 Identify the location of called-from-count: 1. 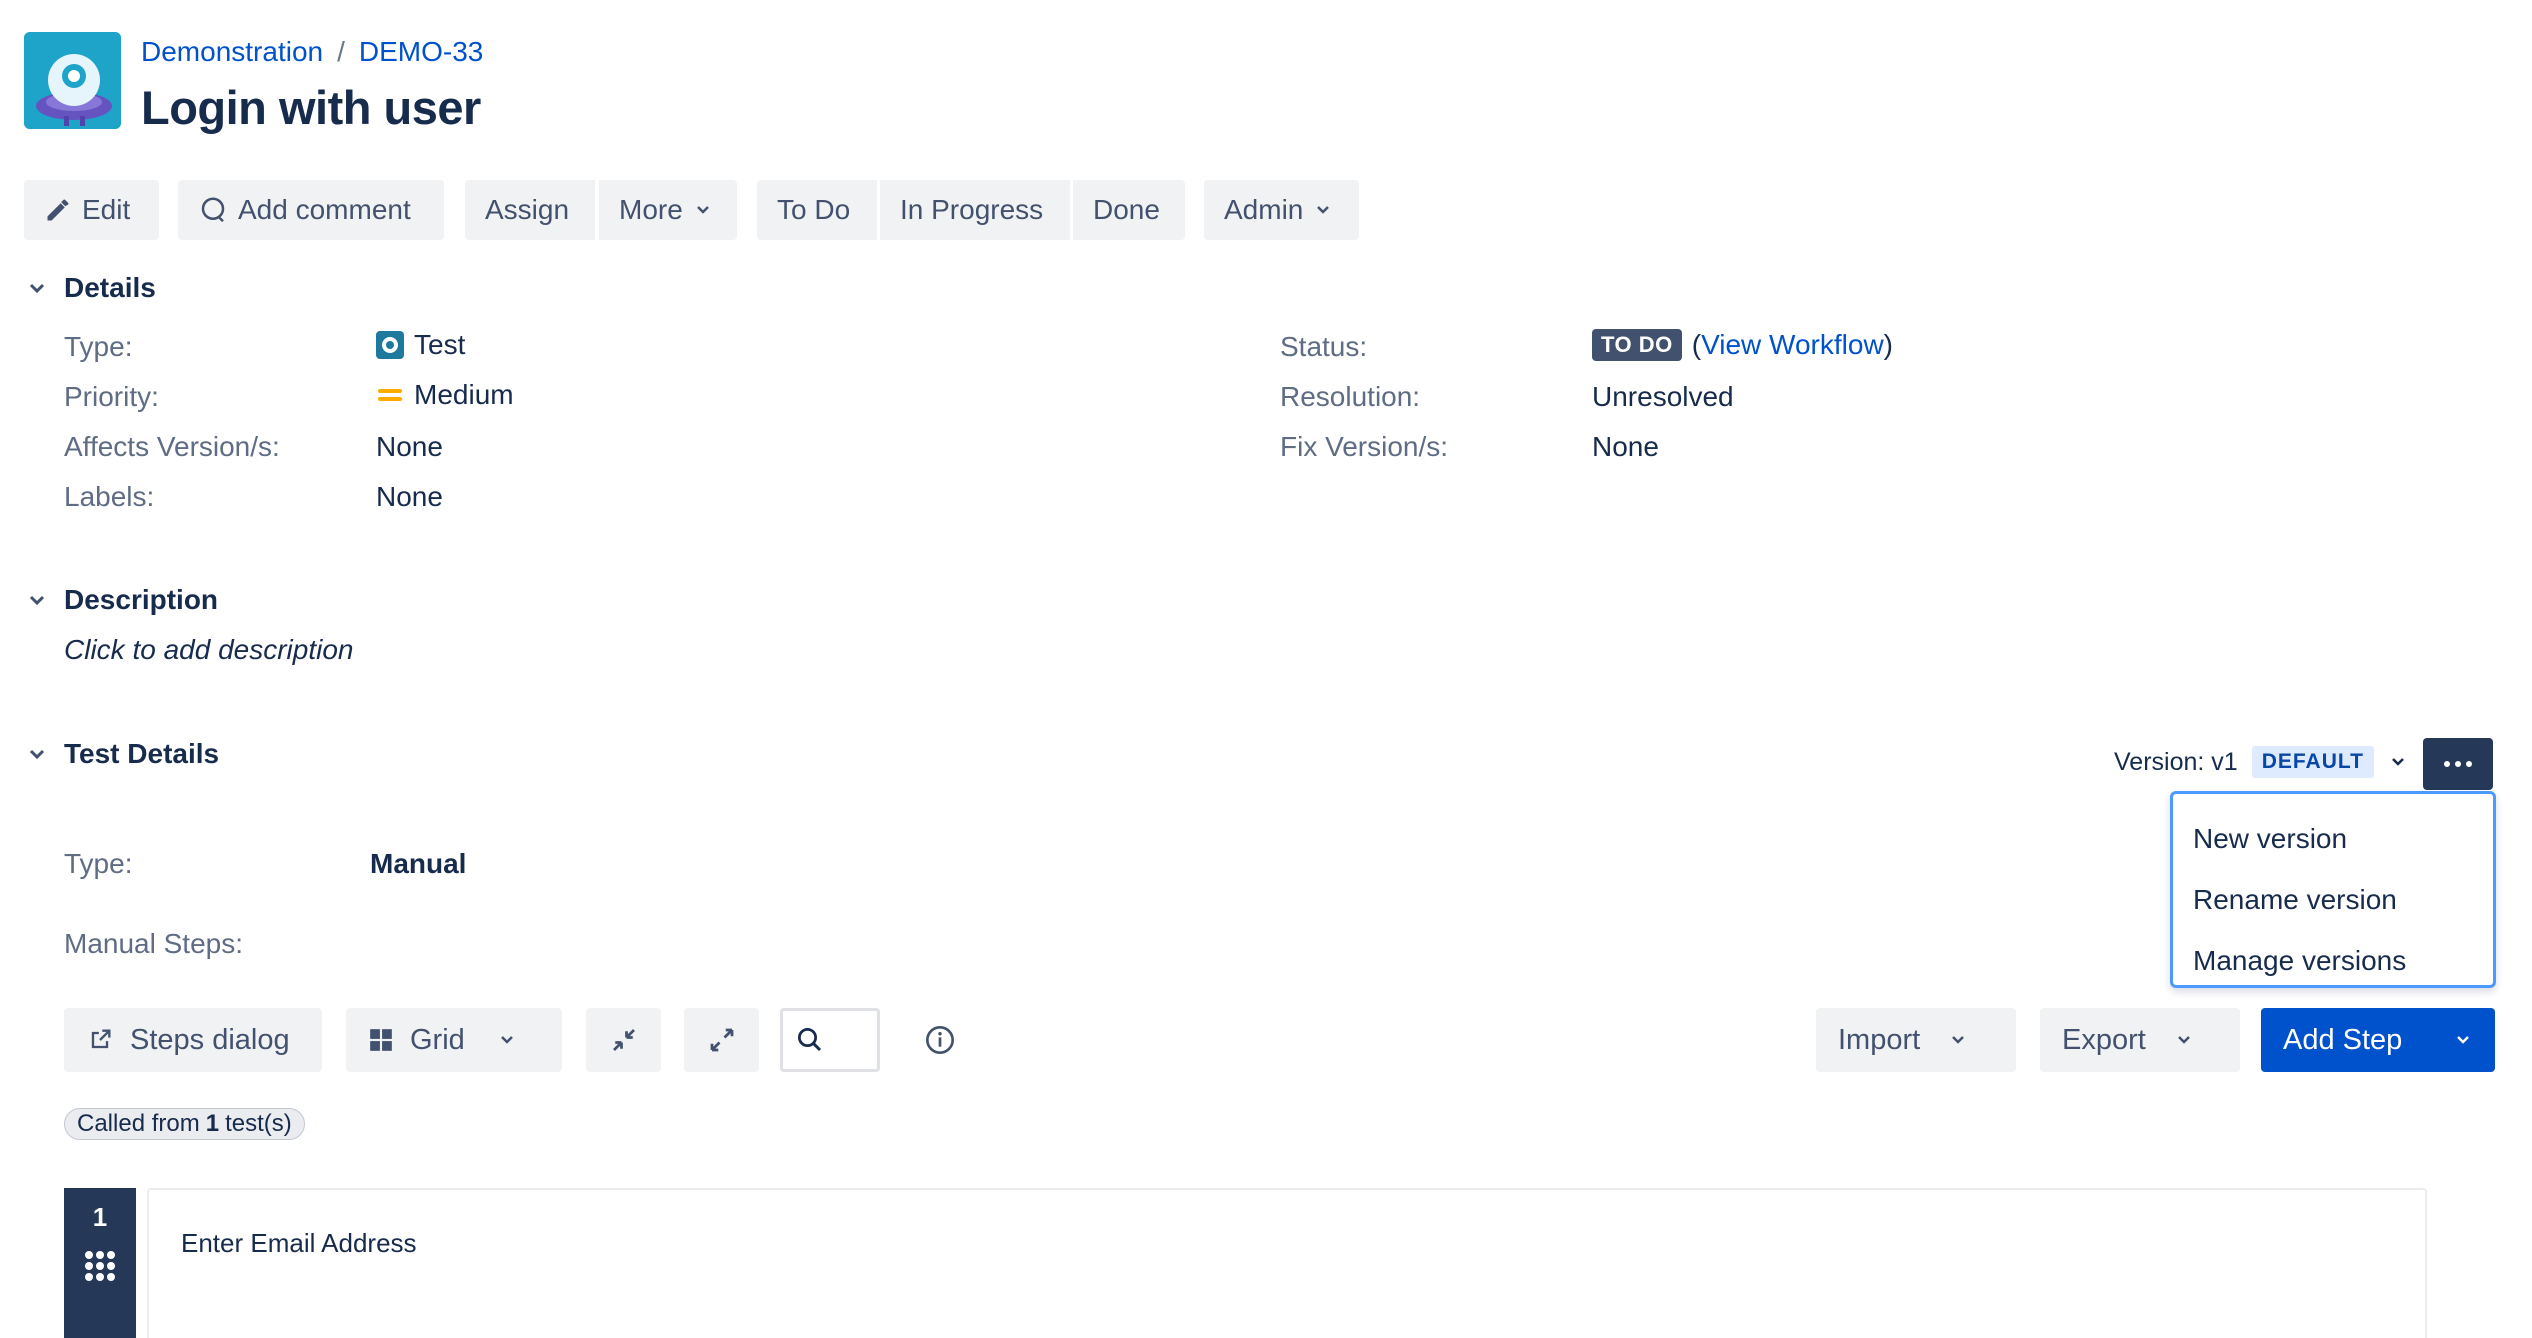
(212, 1123).